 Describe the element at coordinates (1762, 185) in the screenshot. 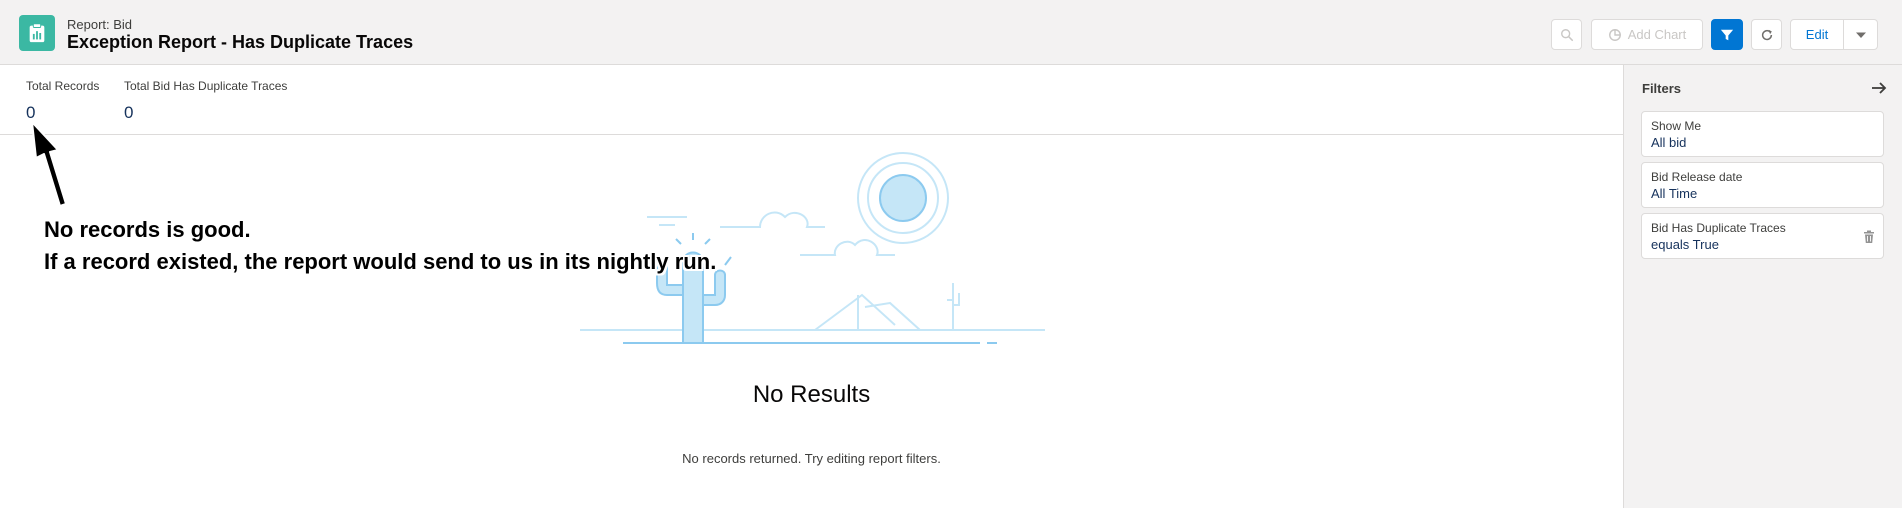

I see `filter-bid-release-date: Bid Release date All Time` at that location.